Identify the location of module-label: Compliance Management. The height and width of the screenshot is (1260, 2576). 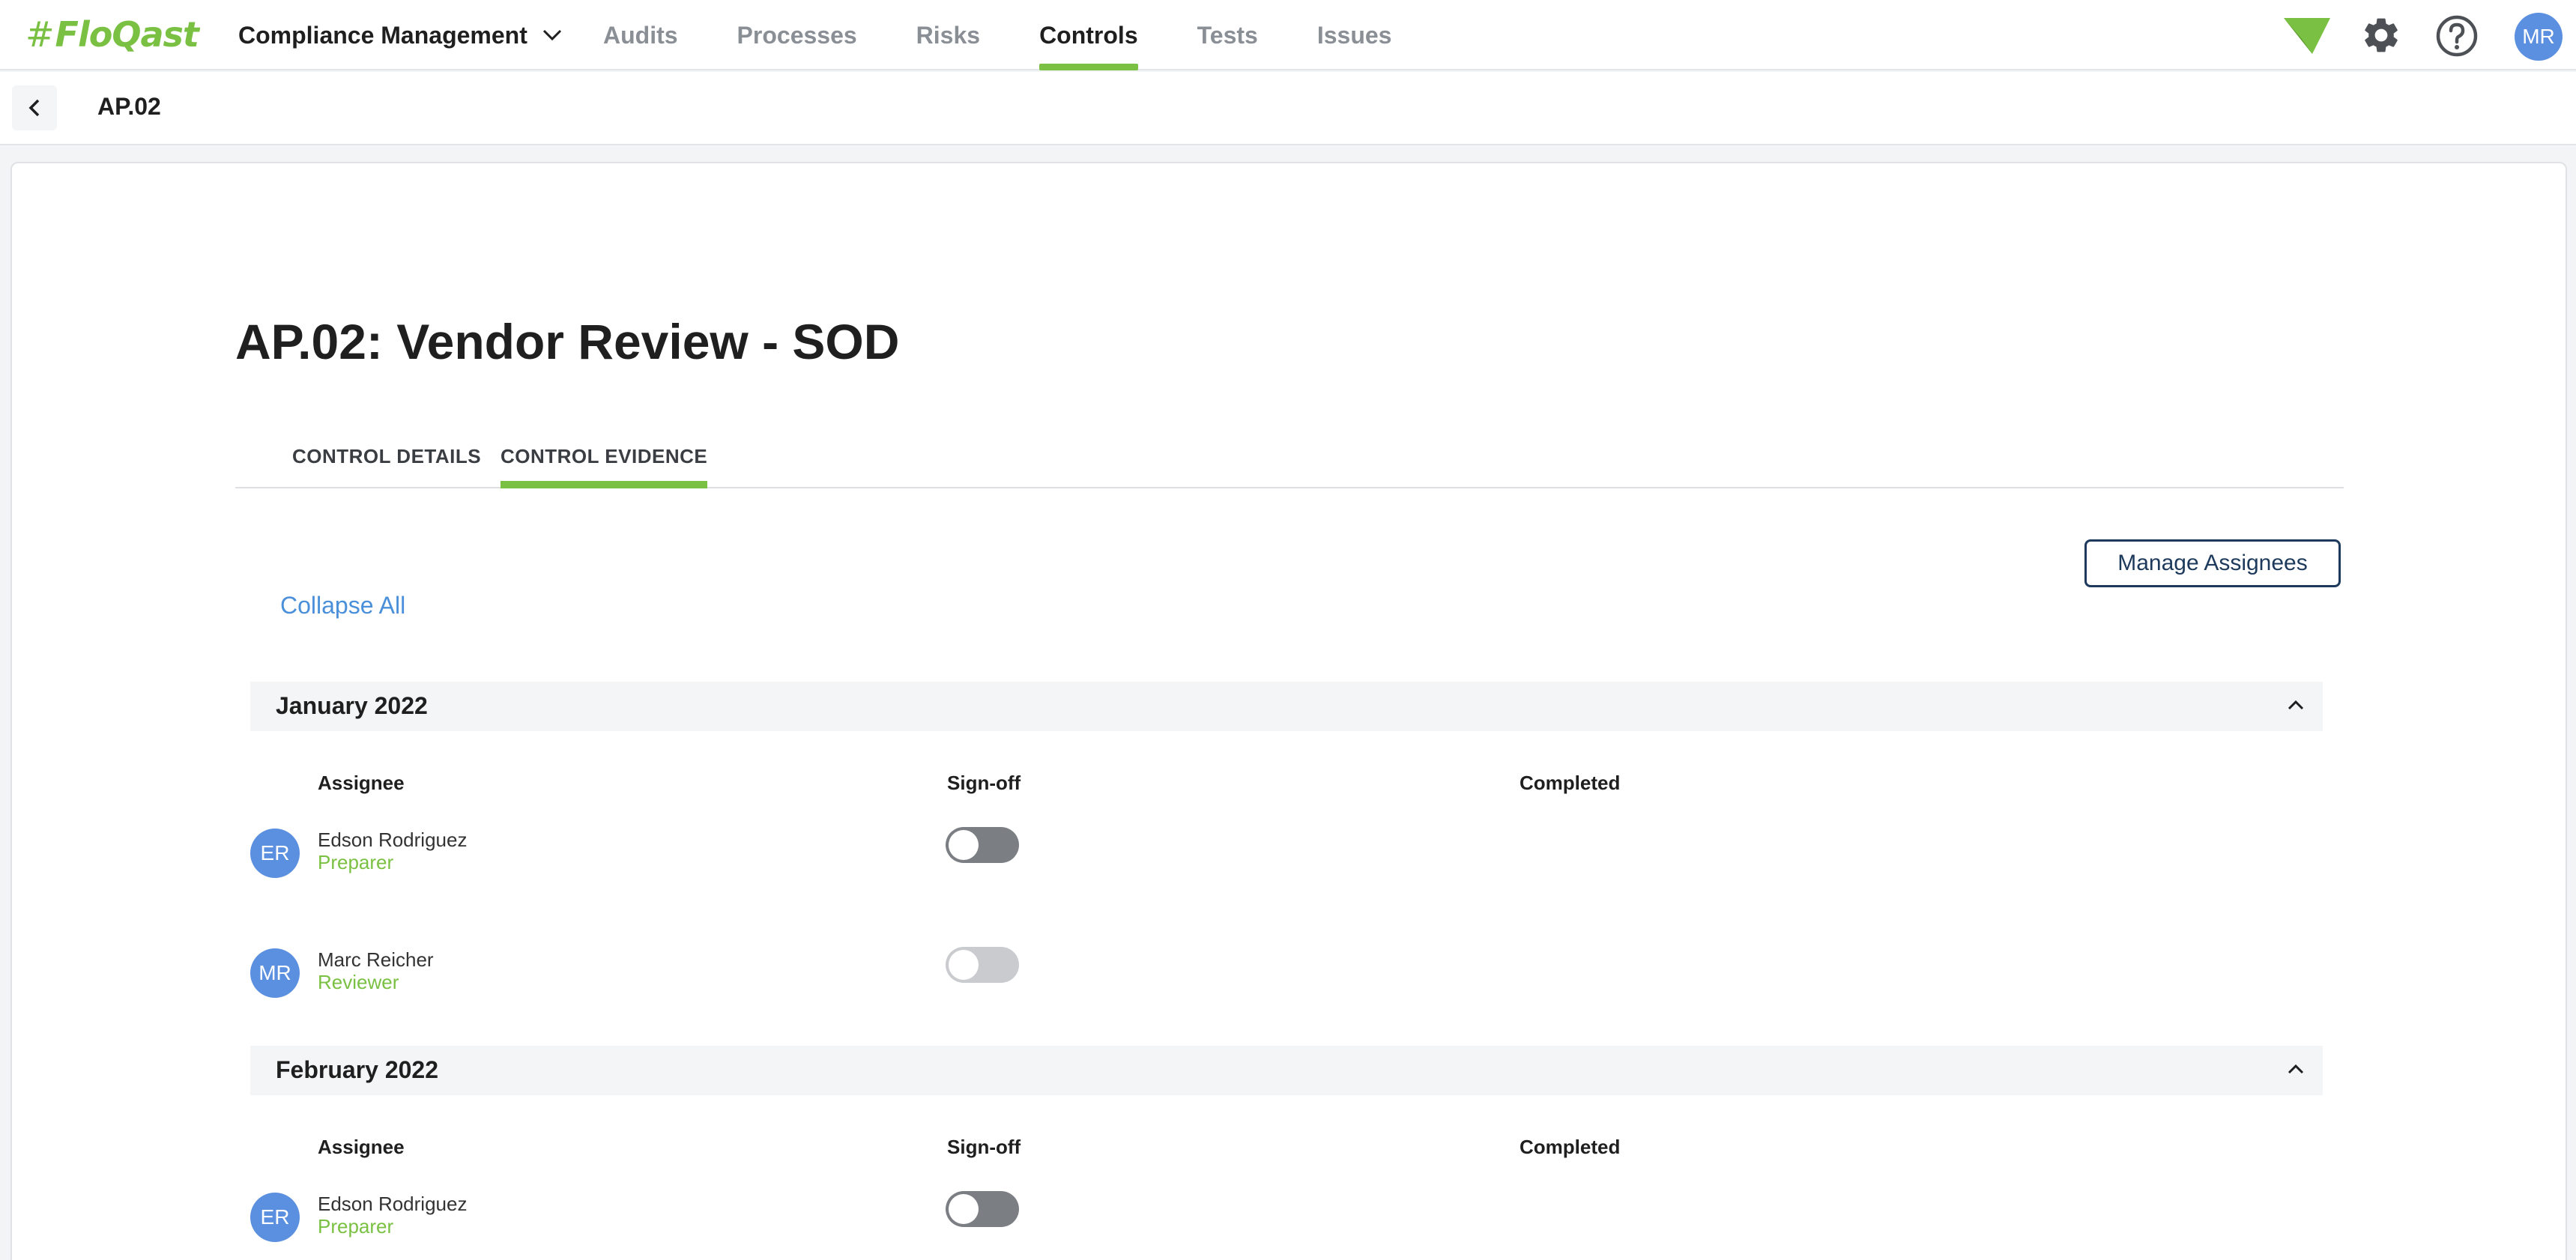
(382, 35).